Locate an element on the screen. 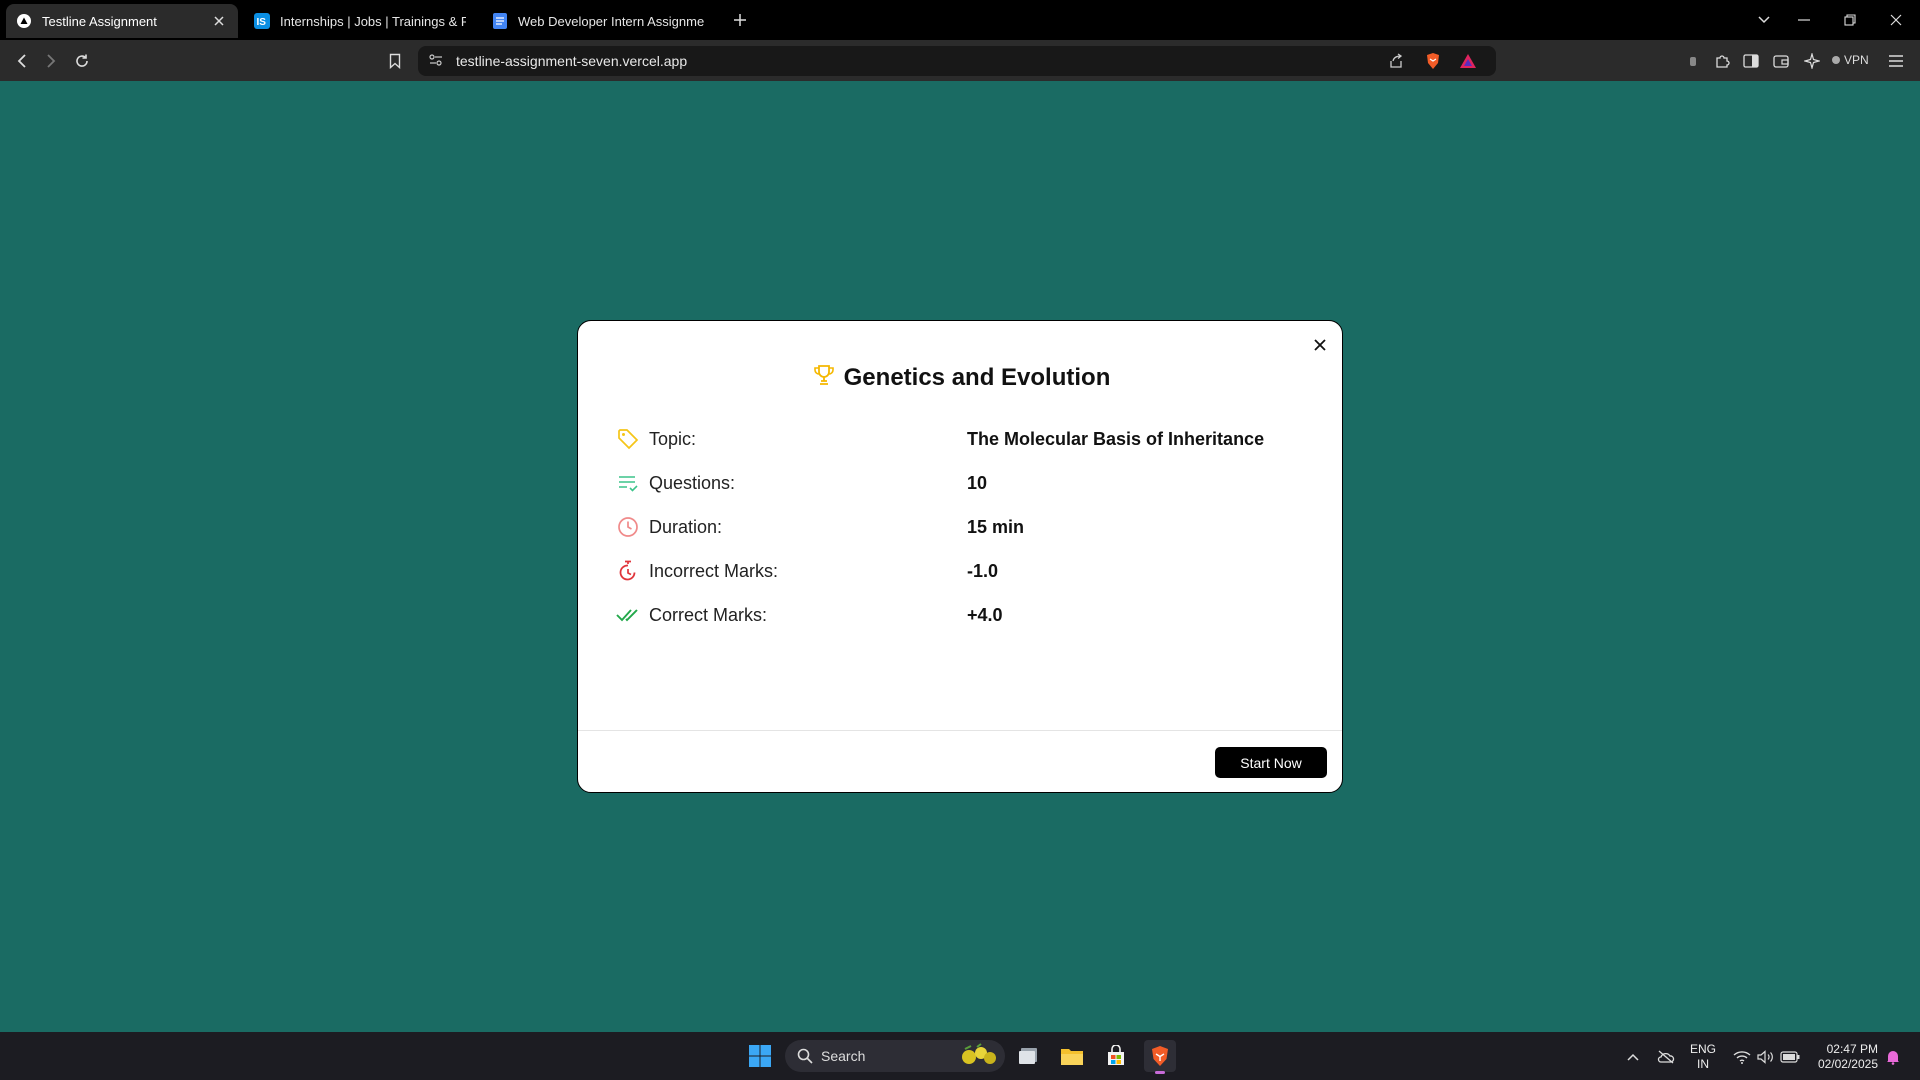 The height and width of the screenshot is (1080, 1920). vpn-button: VPN is located at coordinates (1850, 60).